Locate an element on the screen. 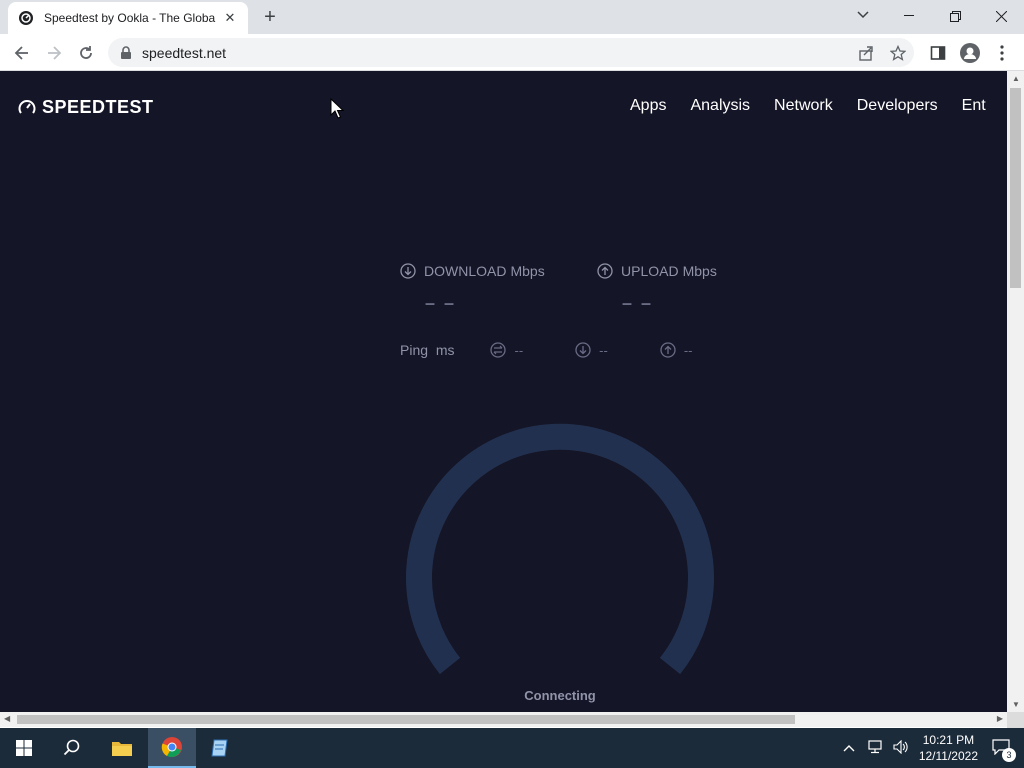  nav-apps: Apps is located at coordinates (648, 106).